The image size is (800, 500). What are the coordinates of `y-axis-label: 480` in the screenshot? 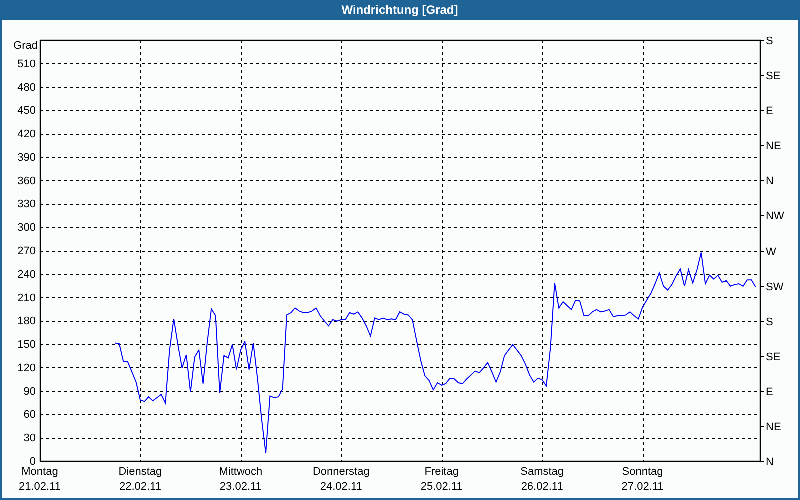 It's located at (27, 88).